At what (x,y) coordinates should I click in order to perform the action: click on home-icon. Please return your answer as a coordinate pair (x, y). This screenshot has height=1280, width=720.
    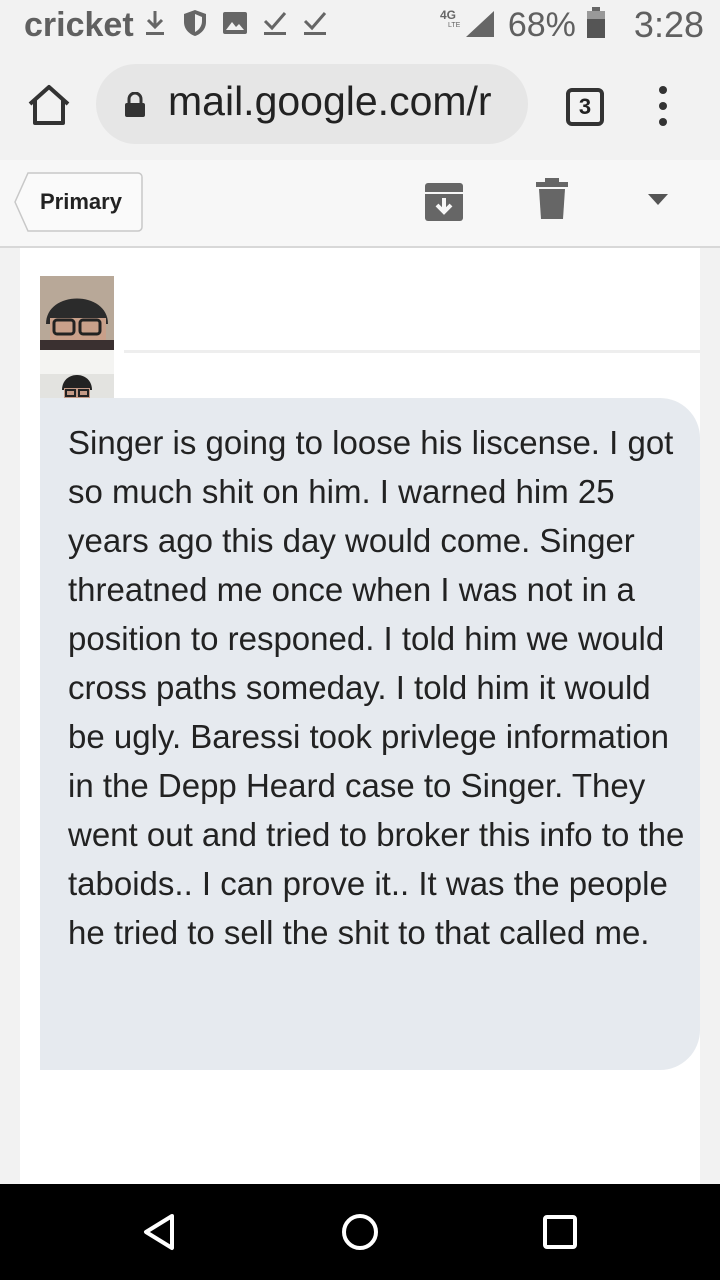
    Looking at the image, I should click on (49, 105).